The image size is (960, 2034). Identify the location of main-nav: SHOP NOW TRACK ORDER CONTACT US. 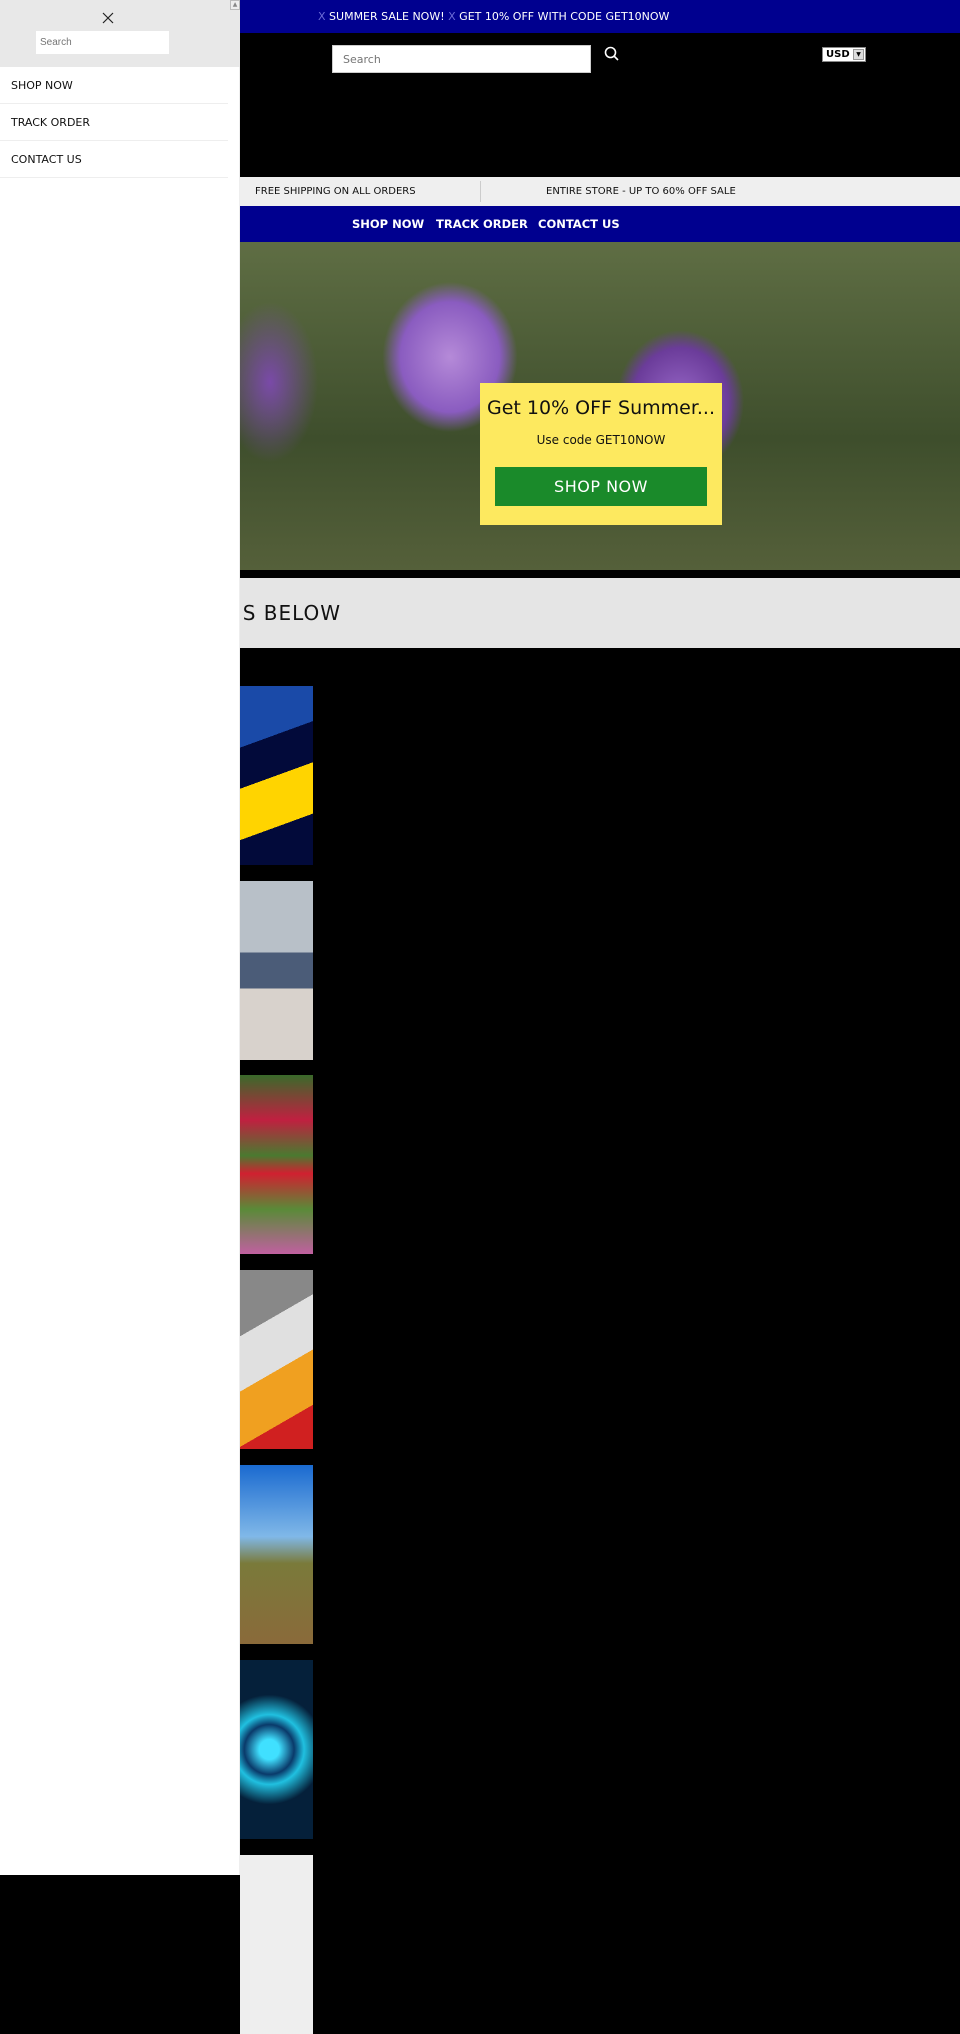
(600, 224).